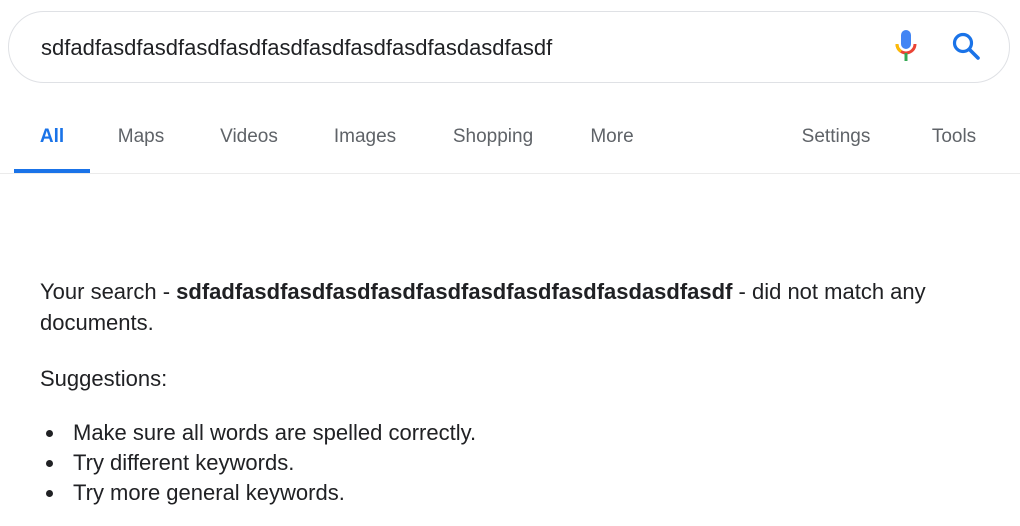  I want to click on tab-tools: Tools, so click(954, 136).